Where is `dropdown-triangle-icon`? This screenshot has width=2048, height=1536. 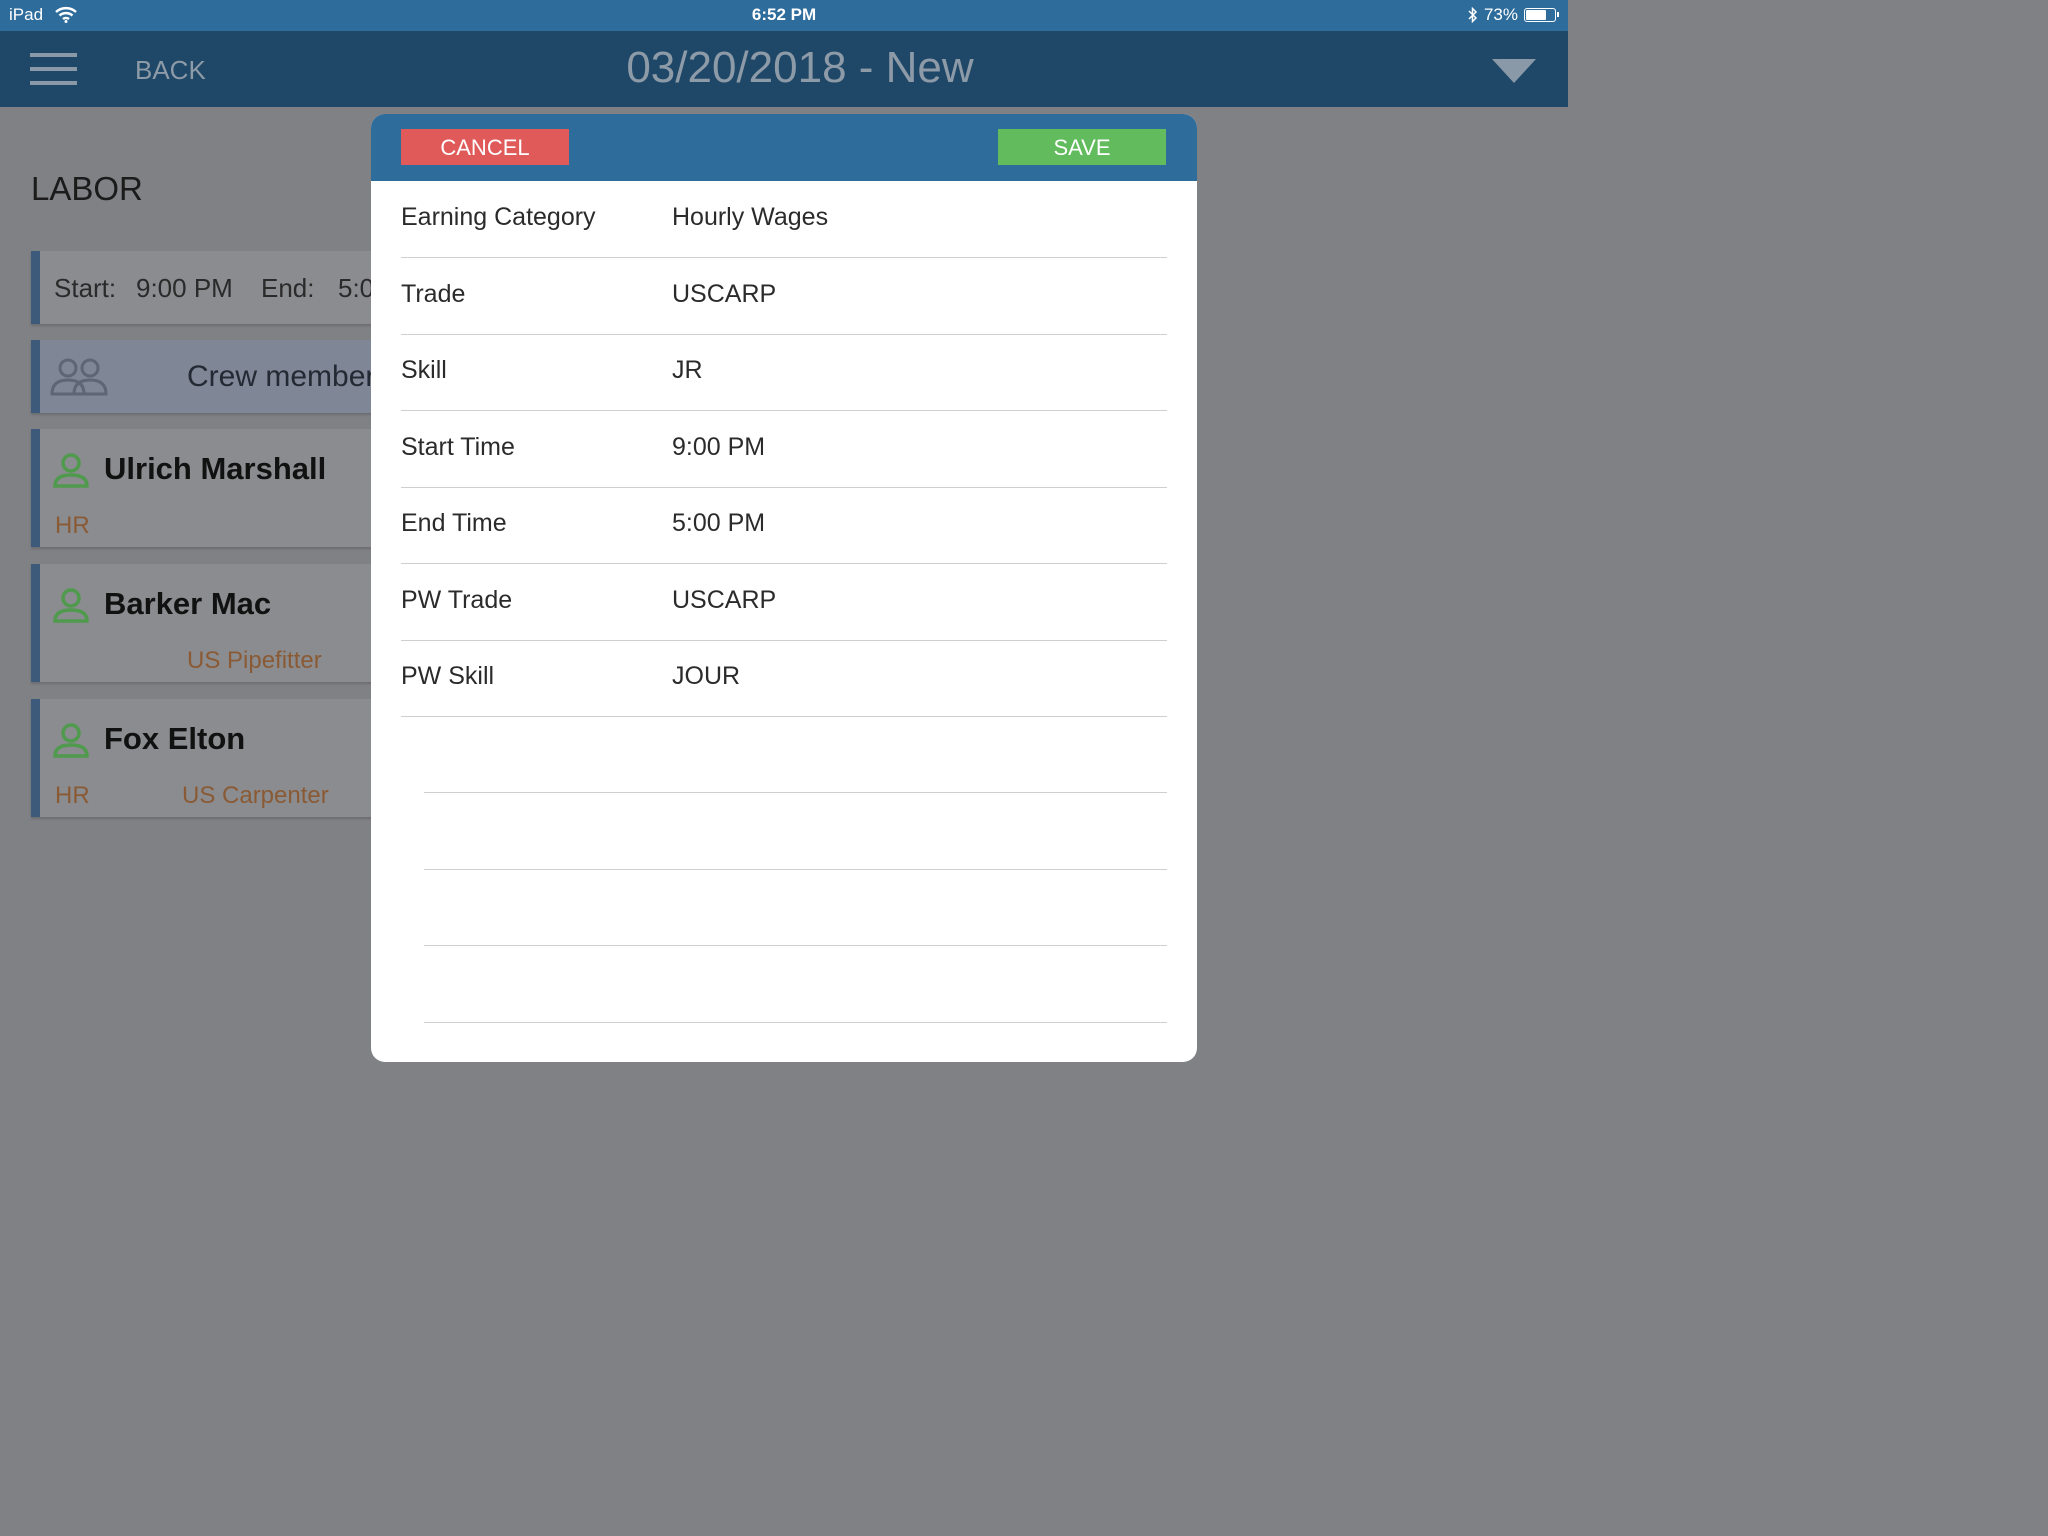
dropdown-triangle-icon is located at coordinates (1514, 71).